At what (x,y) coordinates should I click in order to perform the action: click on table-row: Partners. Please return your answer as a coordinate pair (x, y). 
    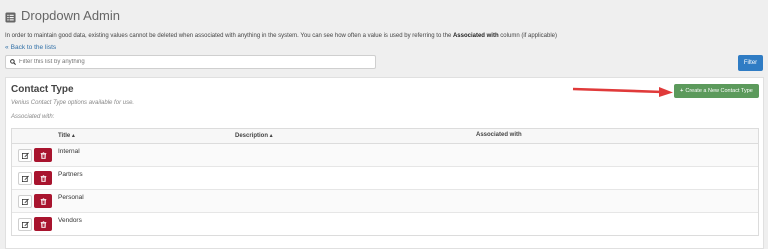
    Looking at the image, I should click on (385, 178).